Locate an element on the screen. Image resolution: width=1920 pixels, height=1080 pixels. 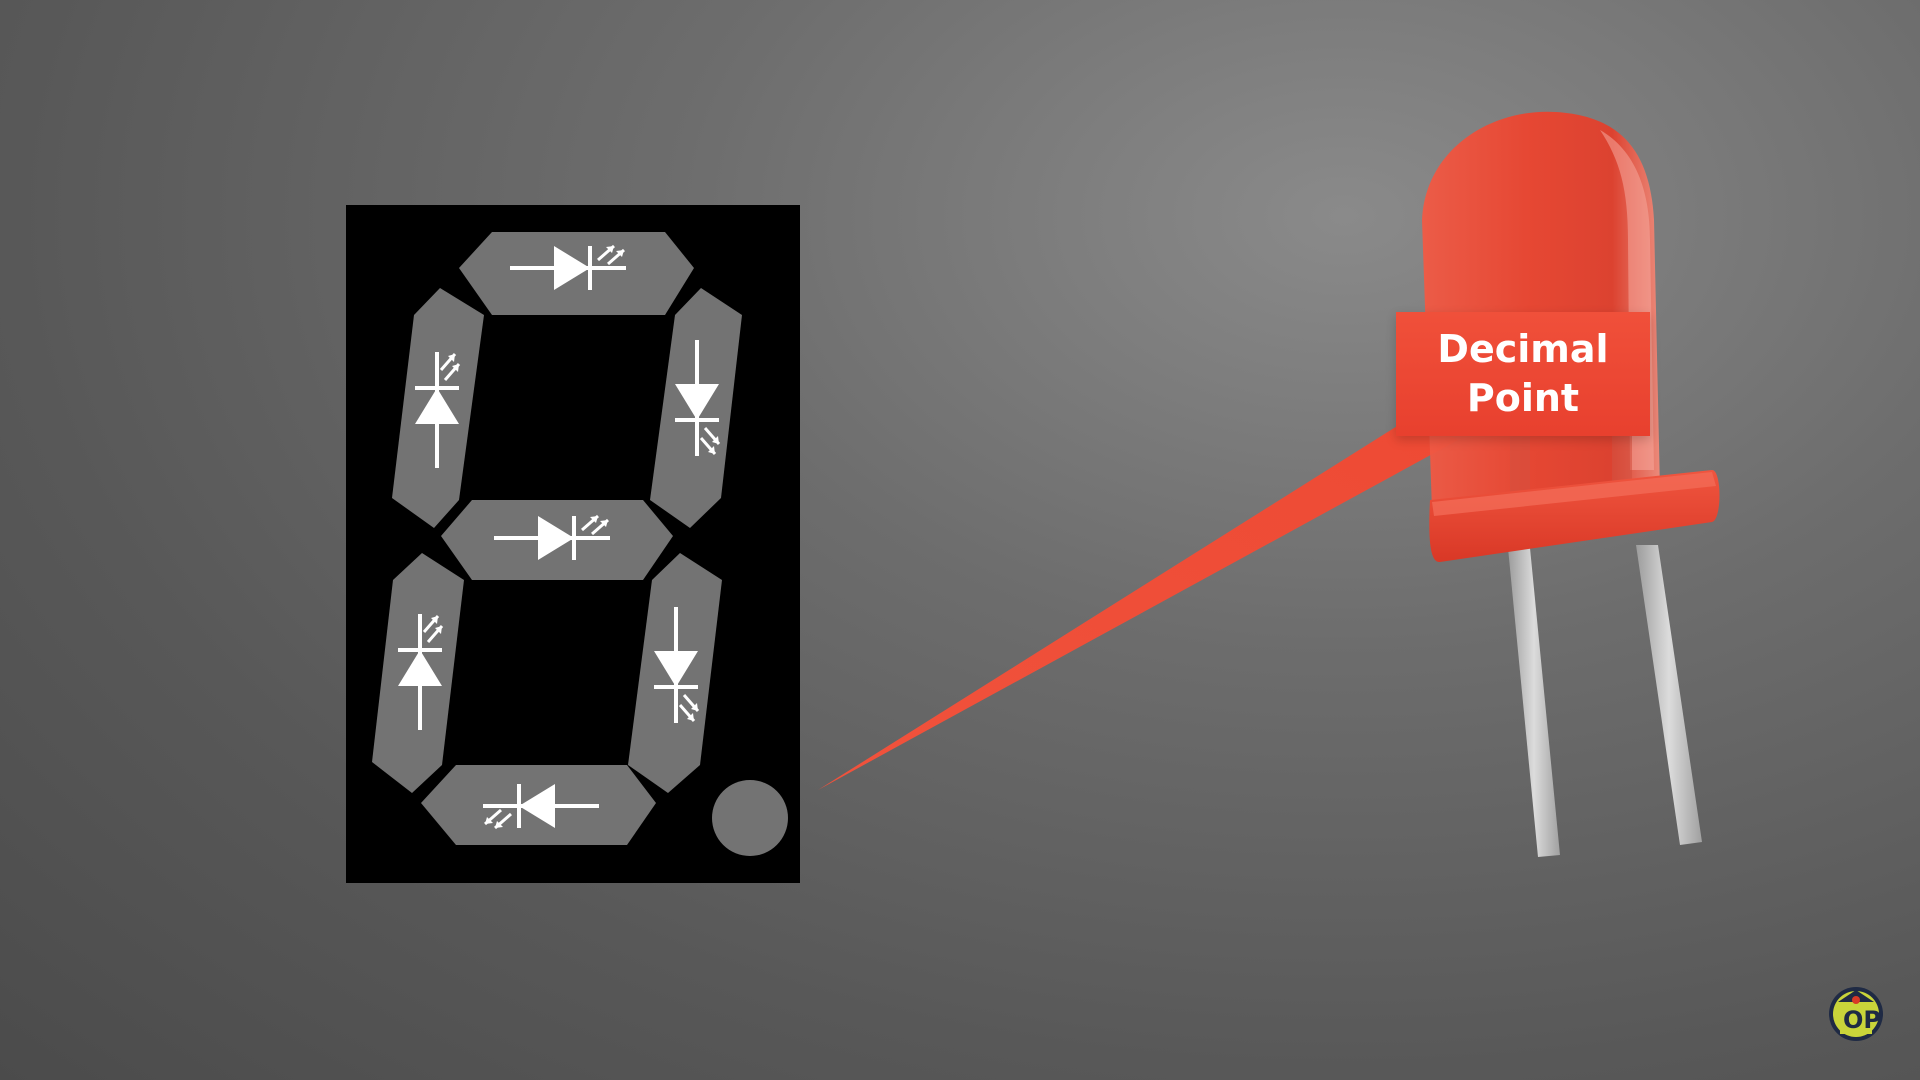
led-leg-left is located at coordinates (1534, 702).